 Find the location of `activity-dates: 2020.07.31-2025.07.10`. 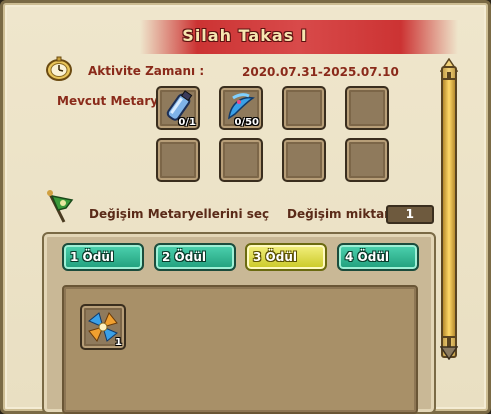

activity-dates: 2020.07.31-2025.07.10 is located at coordinates (320, 72).